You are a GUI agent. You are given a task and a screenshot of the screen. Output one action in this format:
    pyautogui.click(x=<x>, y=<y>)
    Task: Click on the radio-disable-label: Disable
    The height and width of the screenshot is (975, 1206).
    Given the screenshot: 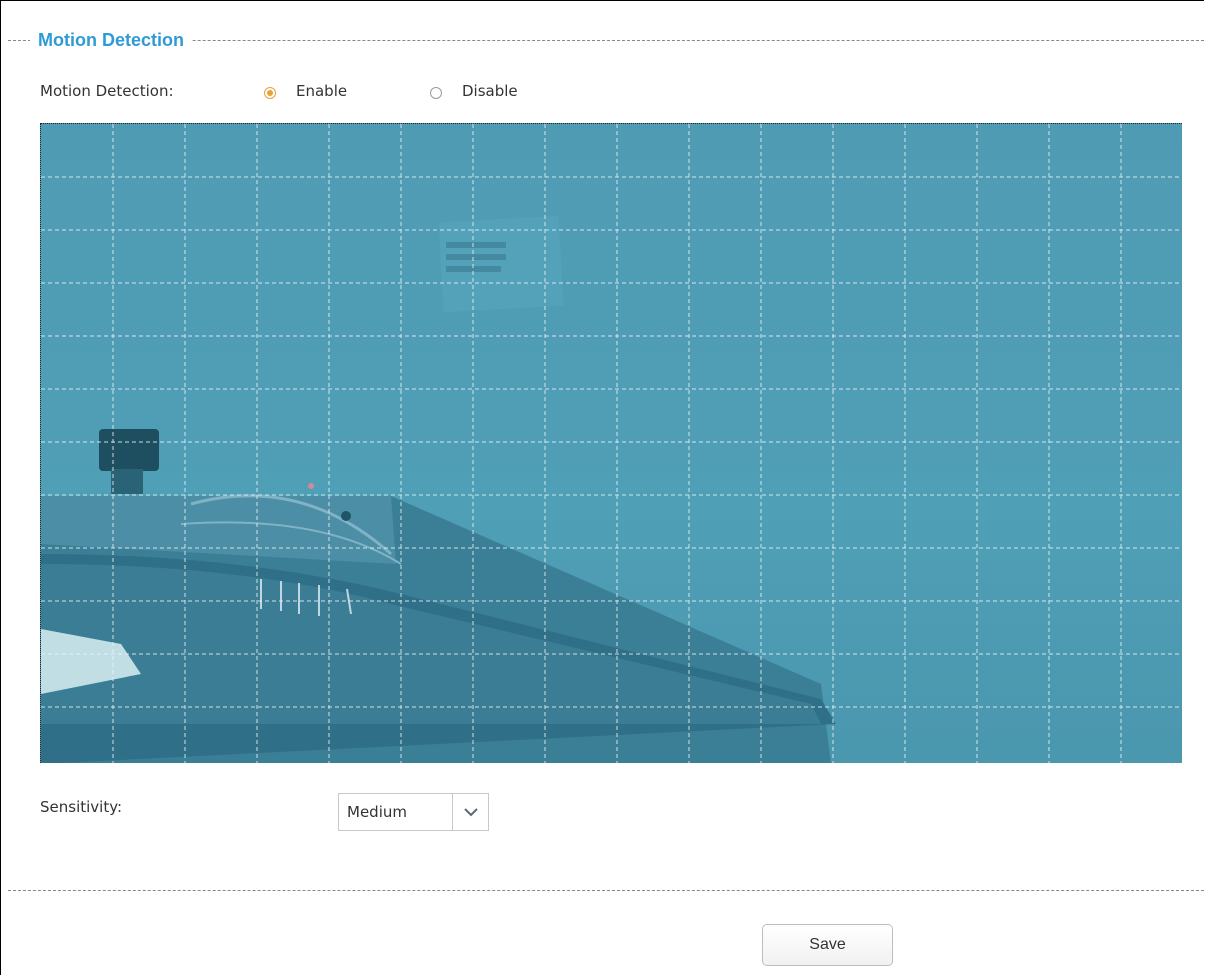 What is the action you would take?
    pyautogui.click(x=490, y=91)
    